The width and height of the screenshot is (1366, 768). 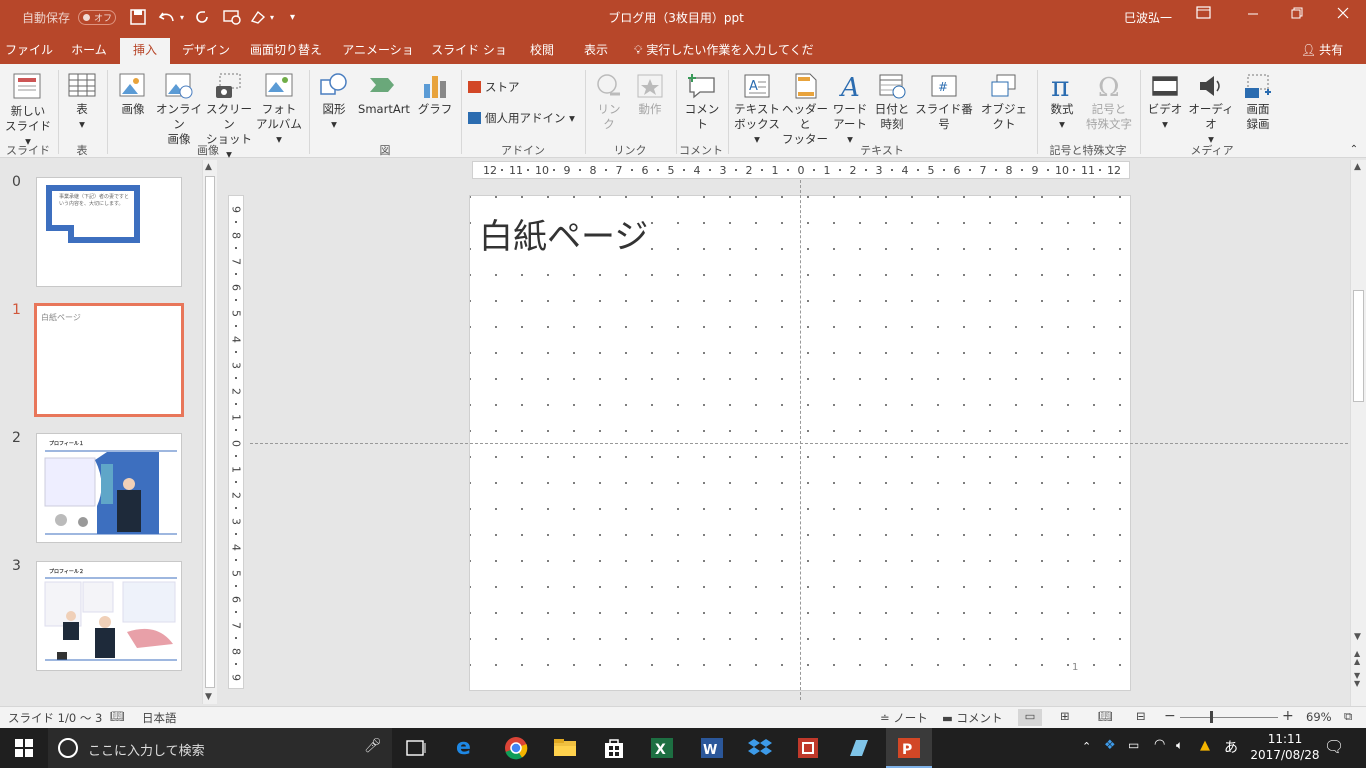 What do you see at coordinates (206, 50) in the screenshot?
I see `tab-design: デザイン` at bounding box center [206, 50].